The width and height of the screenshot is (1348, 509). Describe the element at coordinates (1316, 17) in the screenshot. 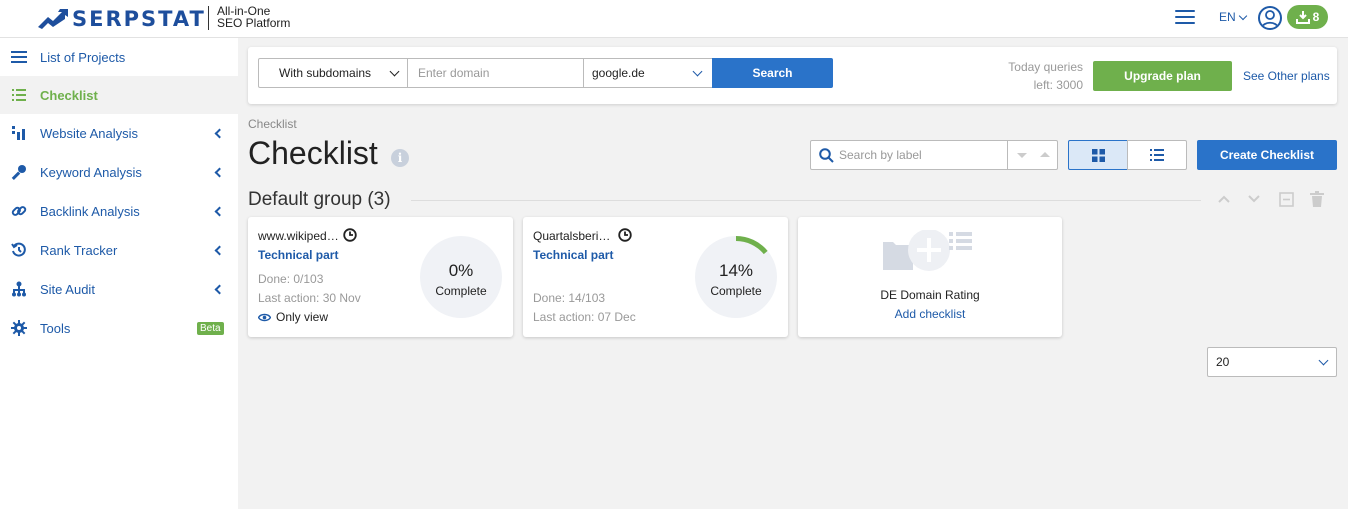

I see `downloads-count: 8` at that location.